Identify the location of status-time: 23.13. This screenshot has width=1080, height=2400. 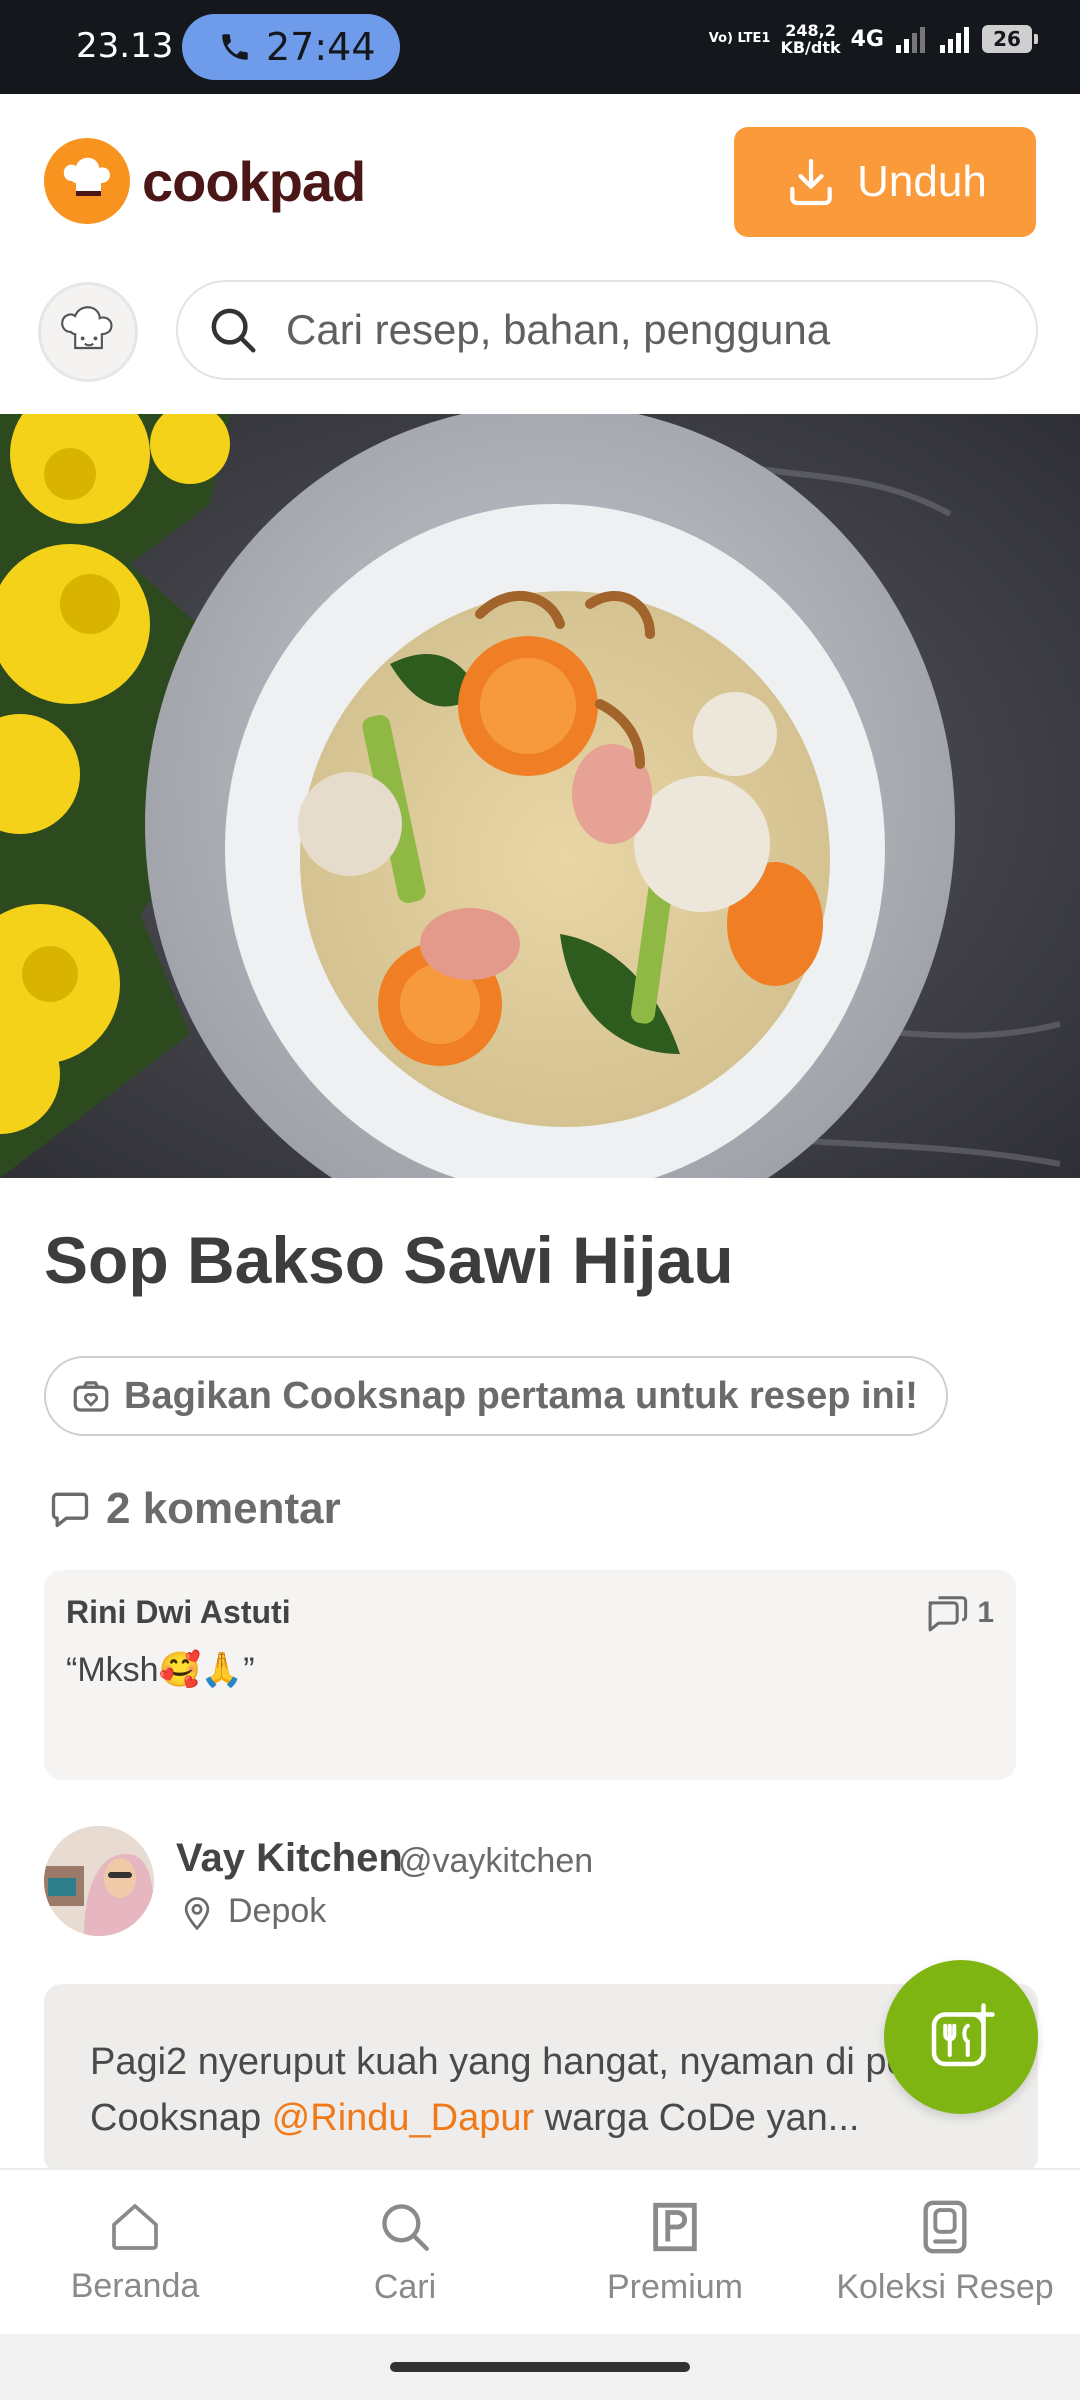
(125, 46).